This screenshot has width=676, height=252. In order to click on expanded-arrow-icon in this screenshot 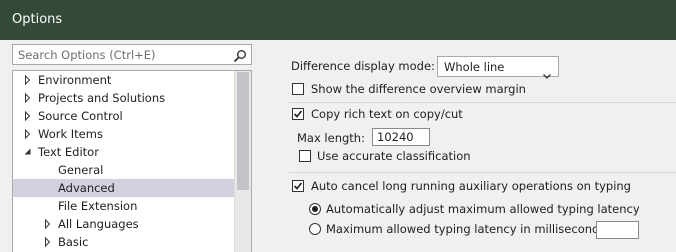, I will do `click(28, 152)`.